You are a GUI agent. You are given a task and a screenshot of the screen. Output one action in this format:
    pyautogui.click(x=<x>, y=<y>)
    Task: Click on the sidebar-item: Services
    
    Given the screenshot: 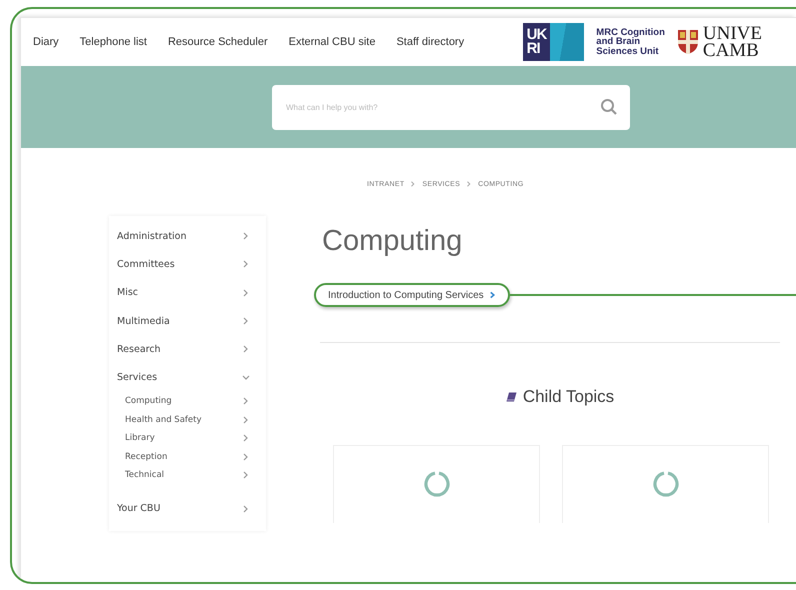 What is the action you would take?
    pyautogui.click(x=187, y=377)
    